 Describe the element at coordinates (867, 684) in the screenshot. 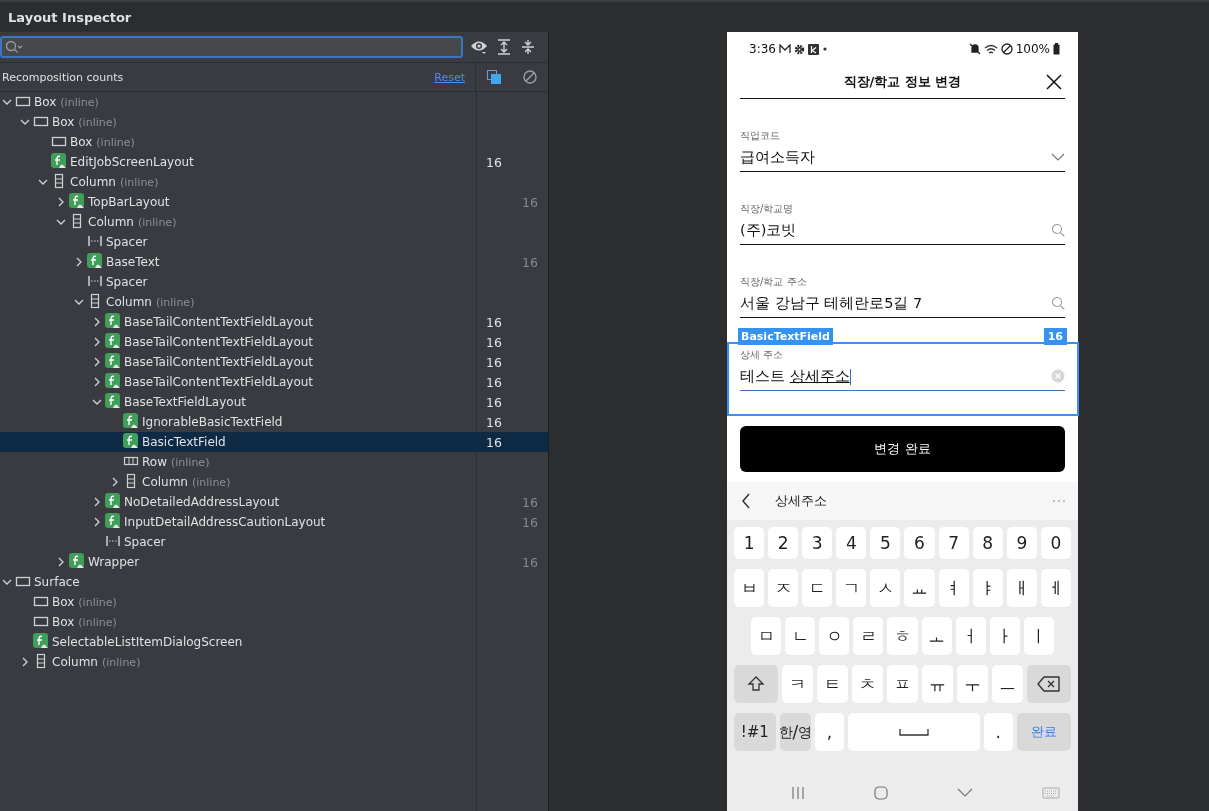

I see `keyboard-key: ㅊ` at that location.